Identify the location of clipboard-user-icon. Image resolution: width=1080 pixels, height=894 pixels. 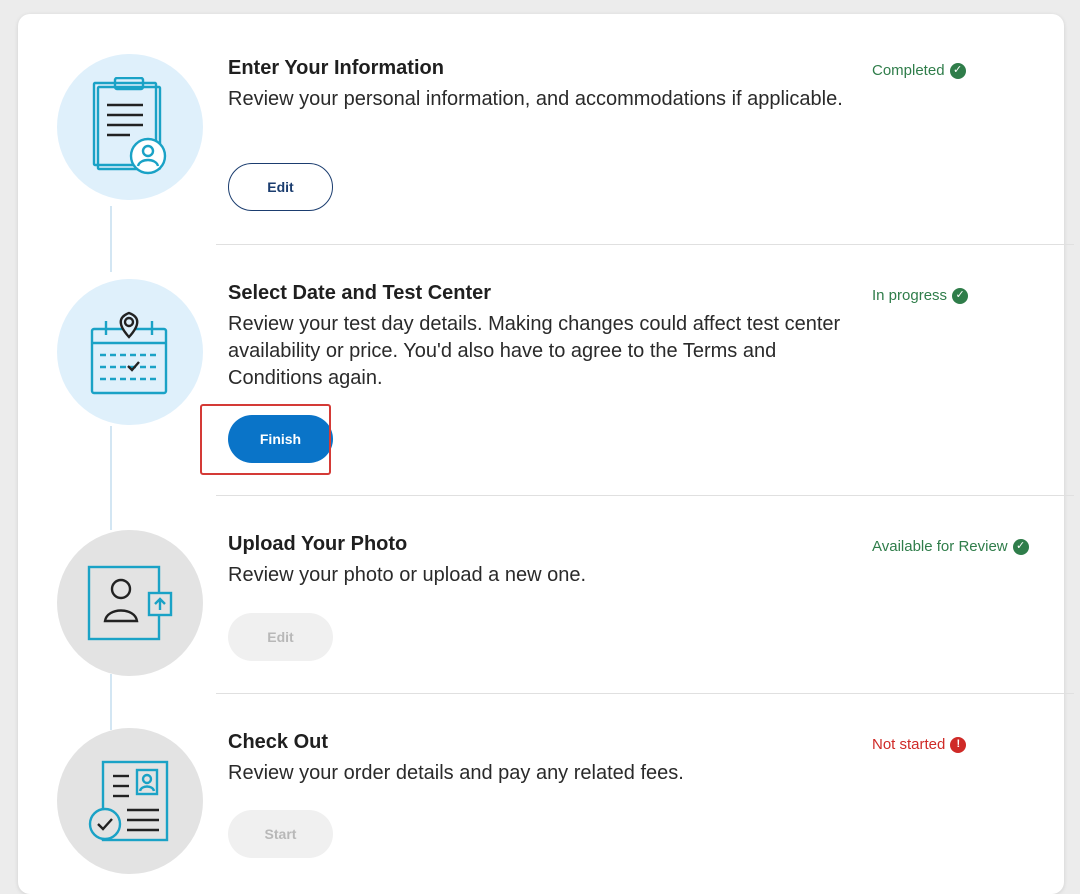
(129, 126).